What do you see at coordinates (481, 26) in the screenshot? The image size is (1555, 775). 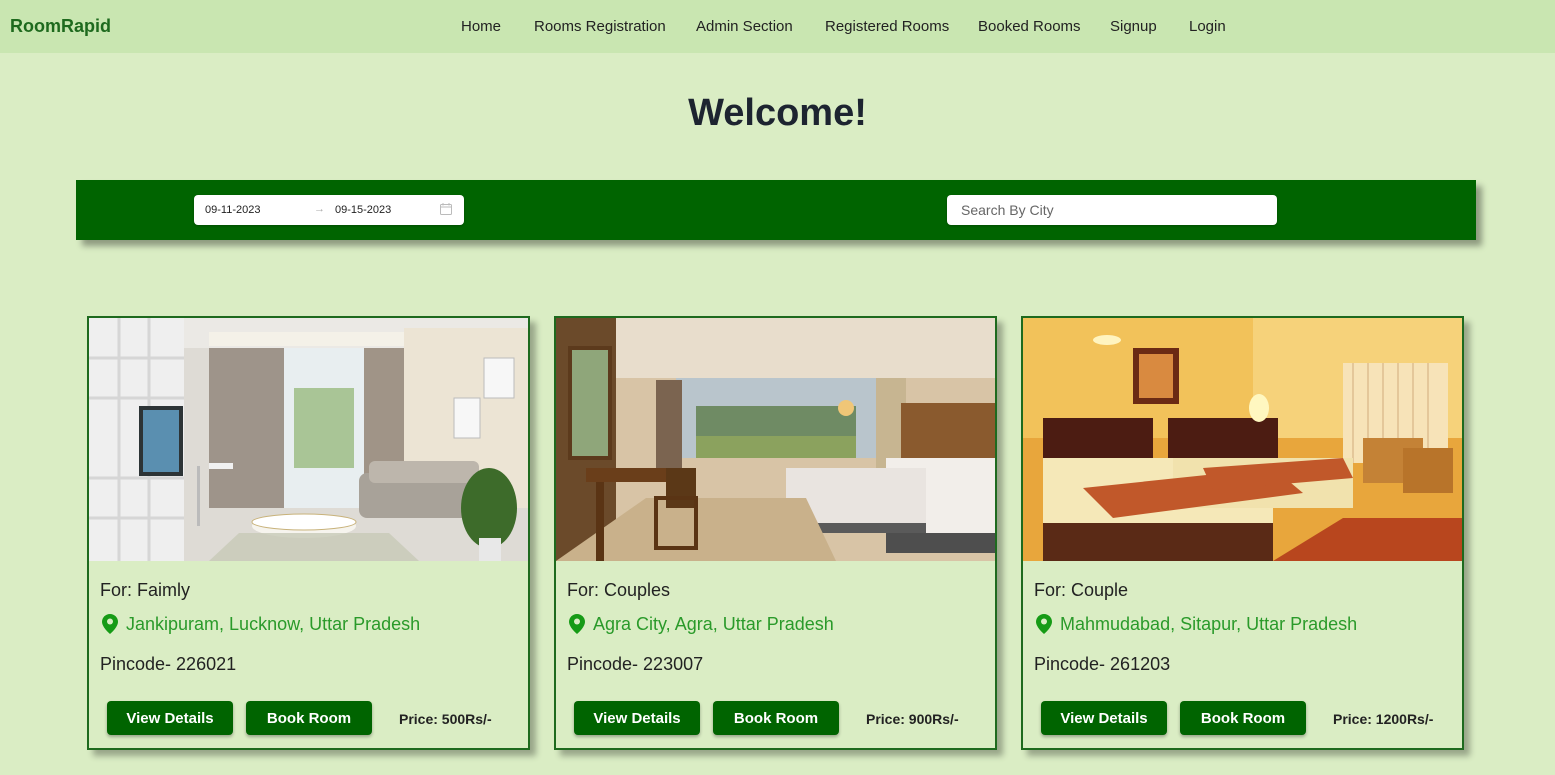 I see `nav-home: Home` at bounding box center [481, 26].